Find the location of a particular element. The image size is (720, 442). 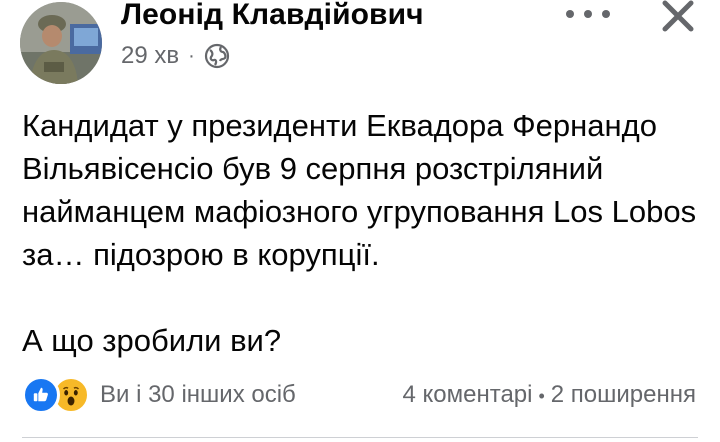

close-icon is located at coordinates (678, 16).